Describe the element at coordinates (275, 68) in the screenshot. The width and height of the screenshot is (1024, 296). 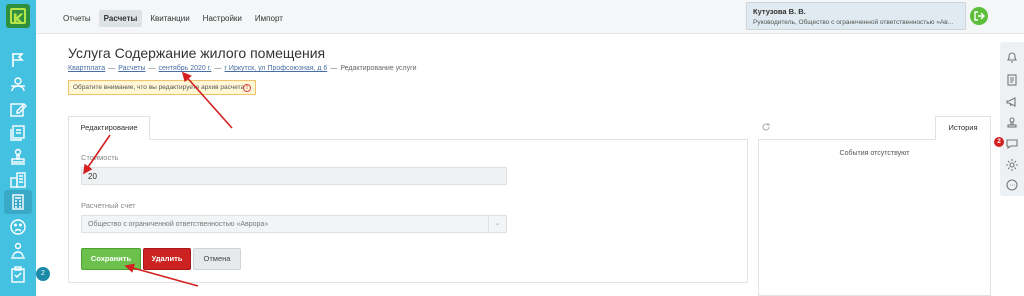
I see `breadcrumb-address: г Иркутск, ул Профсоюзная, д 6` at that location.